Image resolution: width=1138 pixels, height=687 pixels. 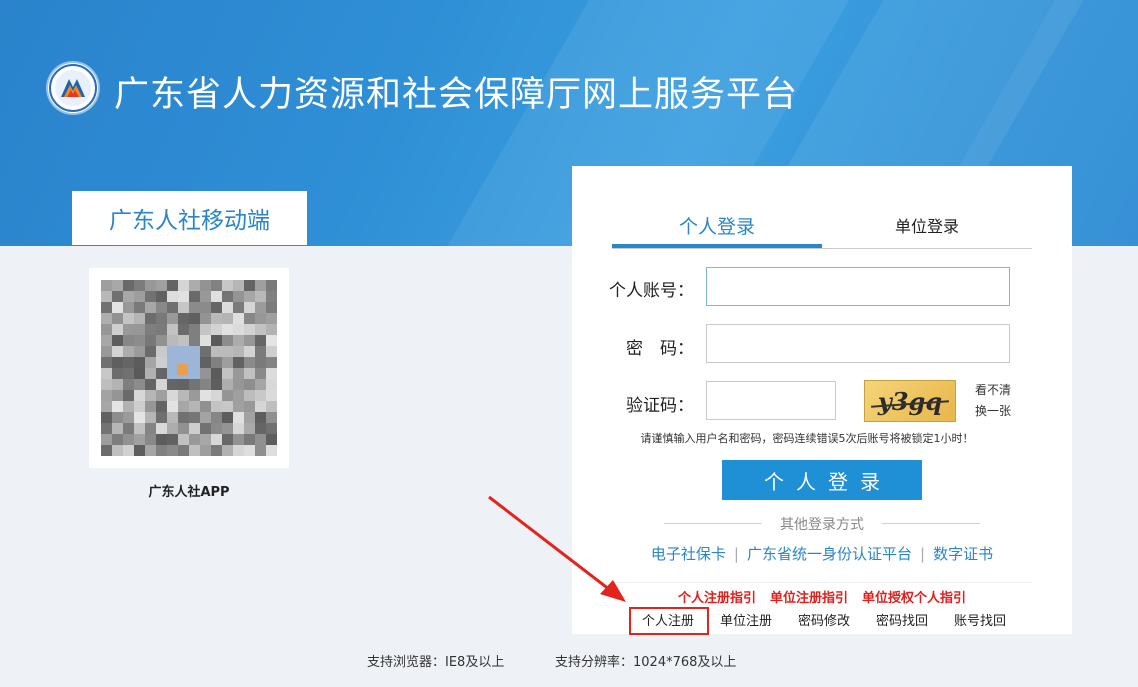 What do you see at coordinates (669, 621) in the screenshot?
I see `annotation-highlight-box` at bounding box center [669, 621].